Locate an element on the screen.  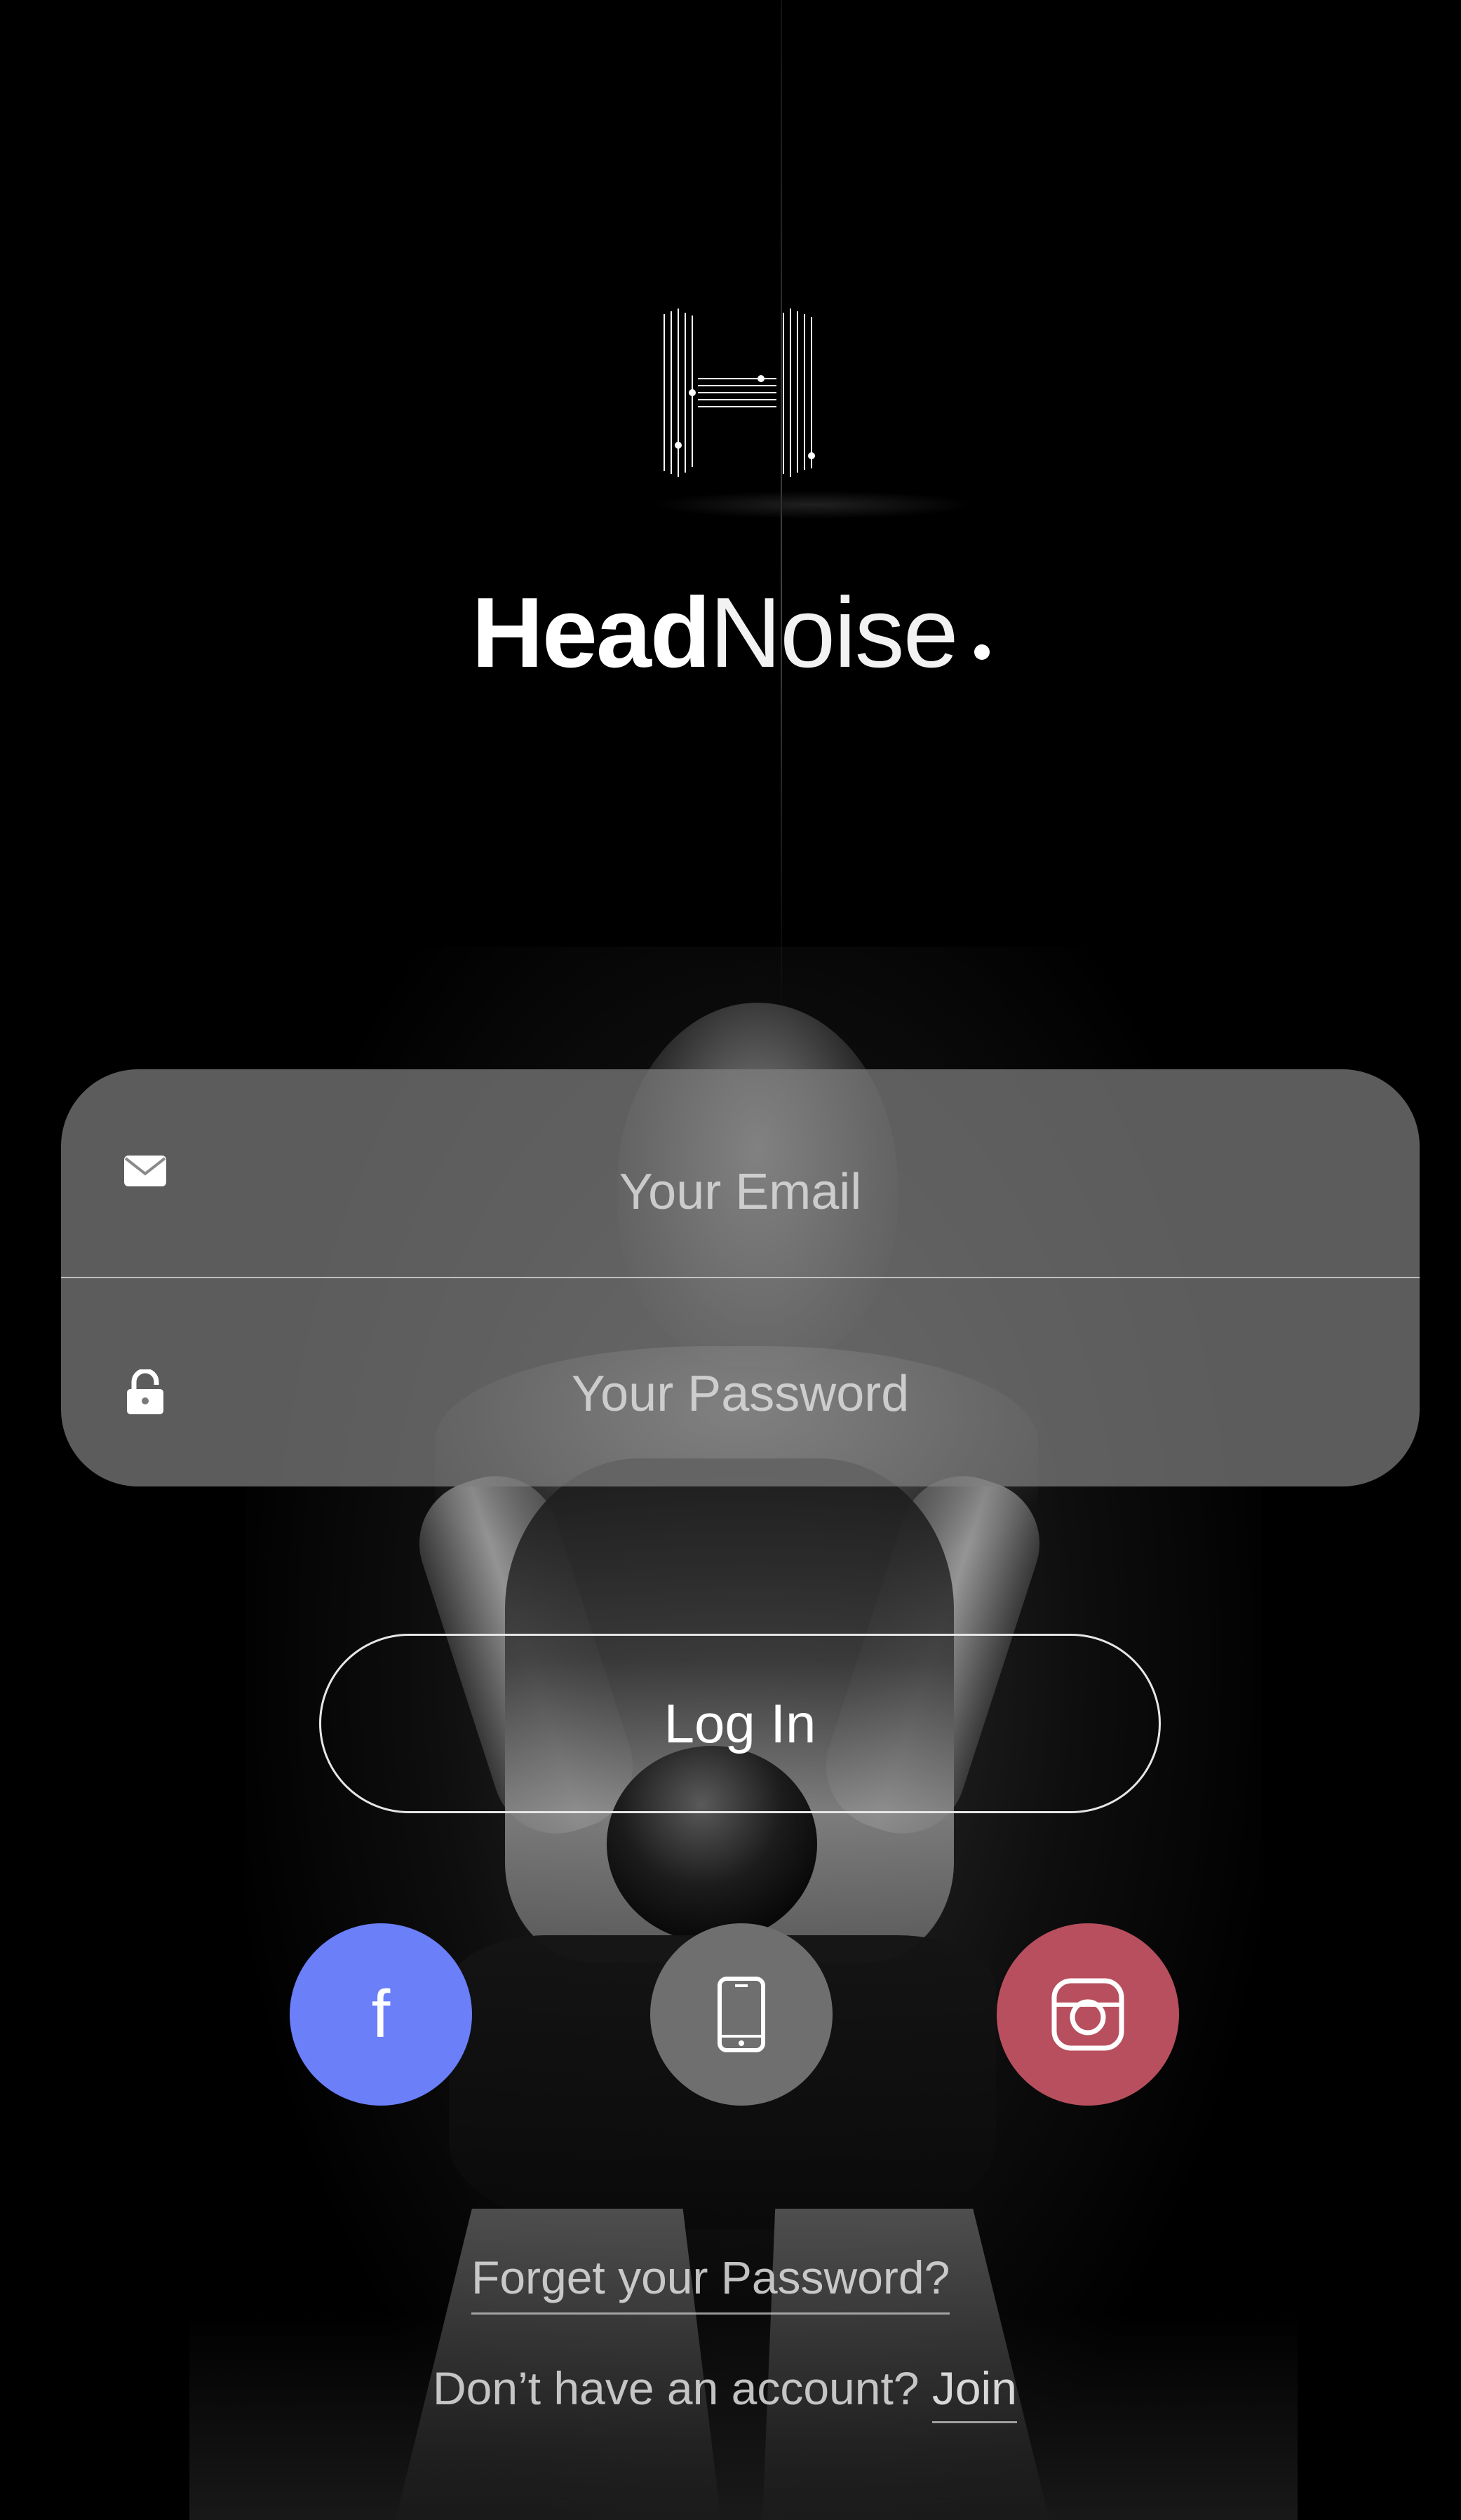
password-field: Your Password is located at coordinates (740, 1382).